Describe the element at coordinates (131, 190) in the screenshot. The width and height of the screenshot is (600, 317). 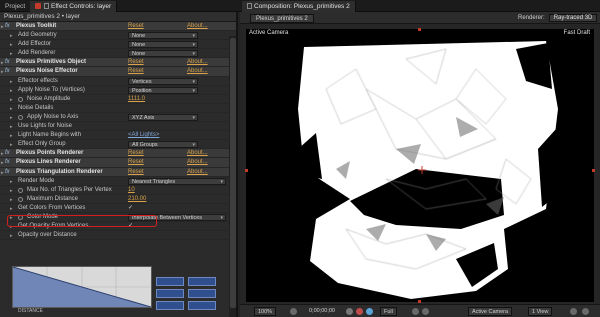
I see `property-value: 10` at that location.